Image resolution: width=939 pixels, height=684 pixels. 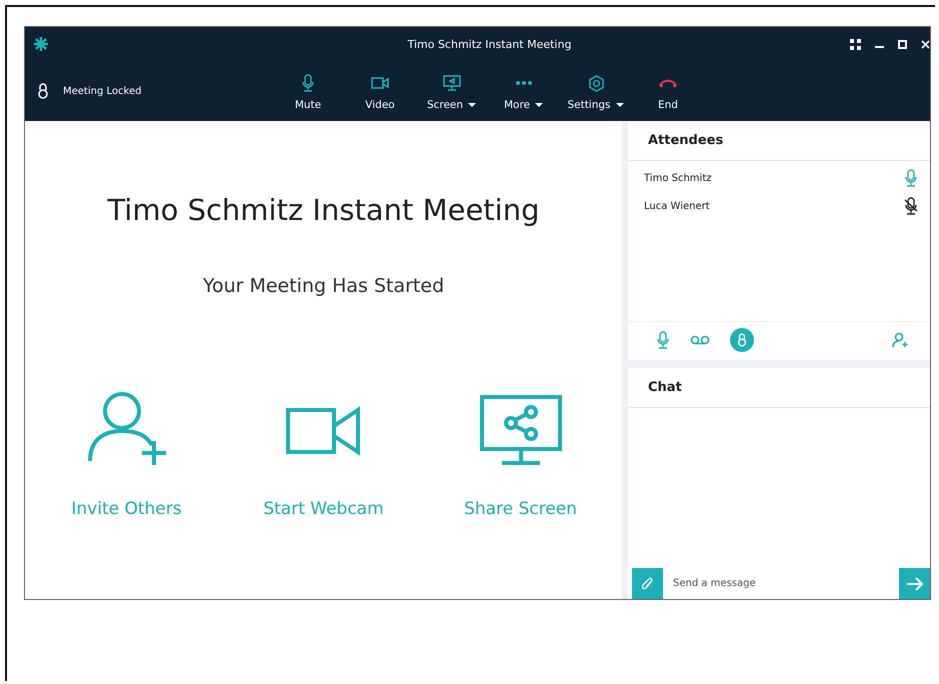 I want to click on toolbar-button: Mute, so click(x=308, y=91).